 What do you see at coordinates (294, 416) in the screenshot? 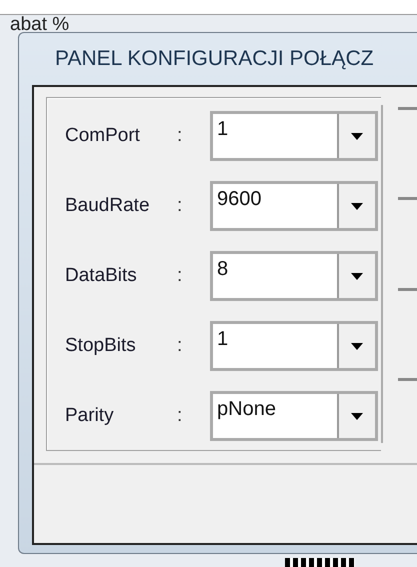
I see `dropdown-field: pNone` at bounding box center [294, 416].